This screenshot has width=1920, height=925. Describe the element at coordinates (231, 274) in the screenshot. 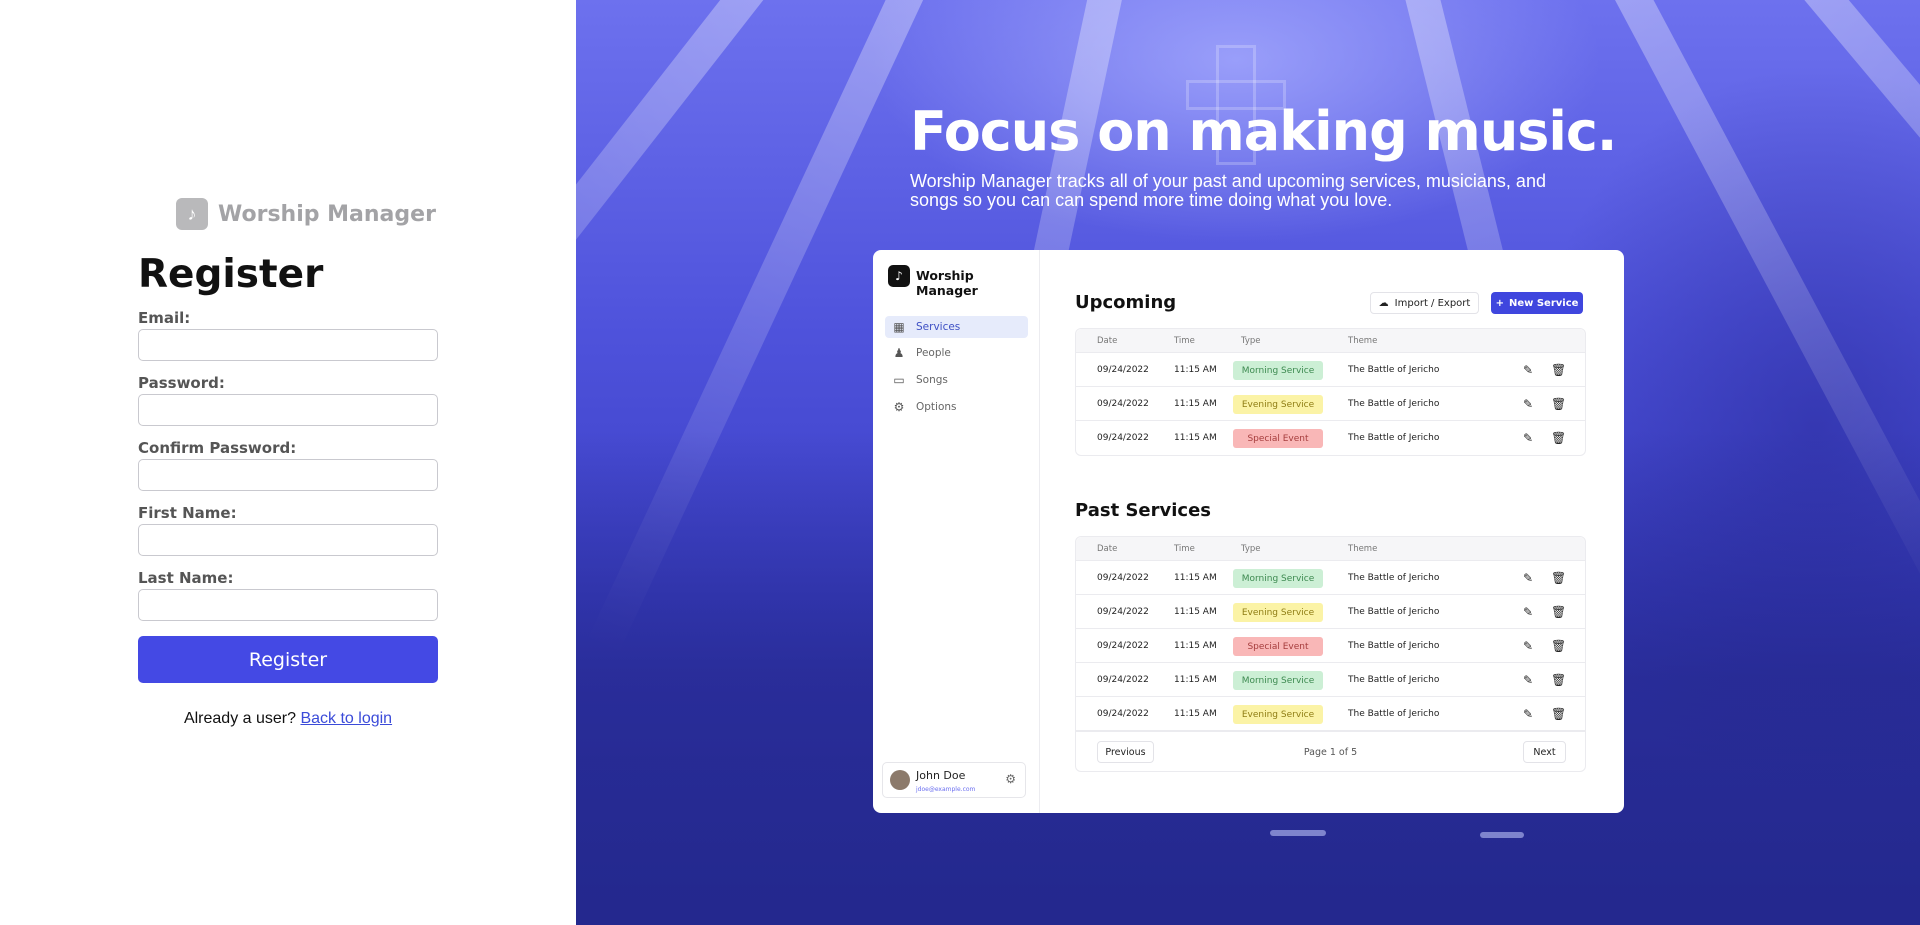

I see `page-title: Register` at that location.